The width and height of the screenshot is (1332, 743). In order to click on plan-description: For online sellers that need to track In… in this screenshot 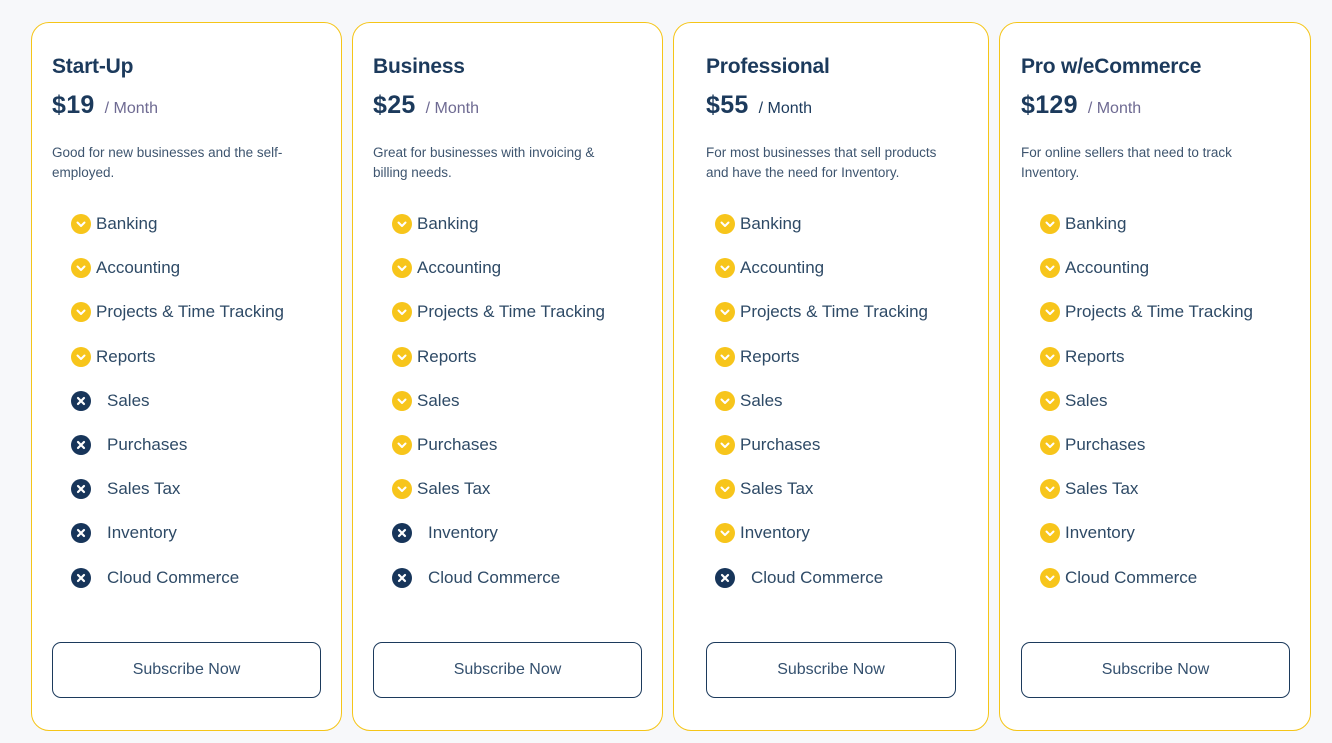, I will do `click(1126, 162)`.